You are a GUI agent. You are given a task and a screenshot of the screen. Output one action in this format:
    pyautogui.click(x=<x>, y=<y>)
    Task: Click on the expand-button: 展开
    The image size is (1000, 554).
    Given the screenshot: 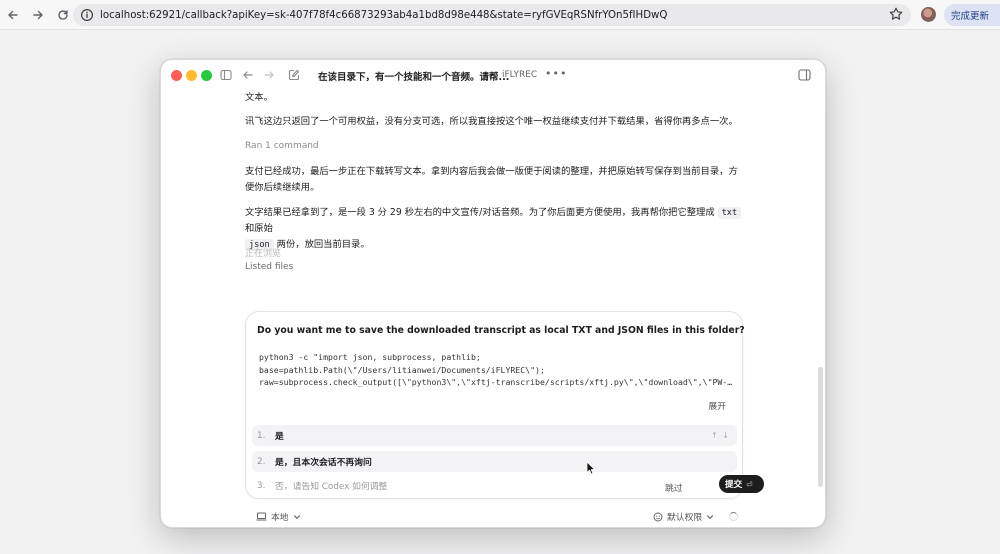 What is the action you would take?
    pyautogui.click(x=717, y=405)
    